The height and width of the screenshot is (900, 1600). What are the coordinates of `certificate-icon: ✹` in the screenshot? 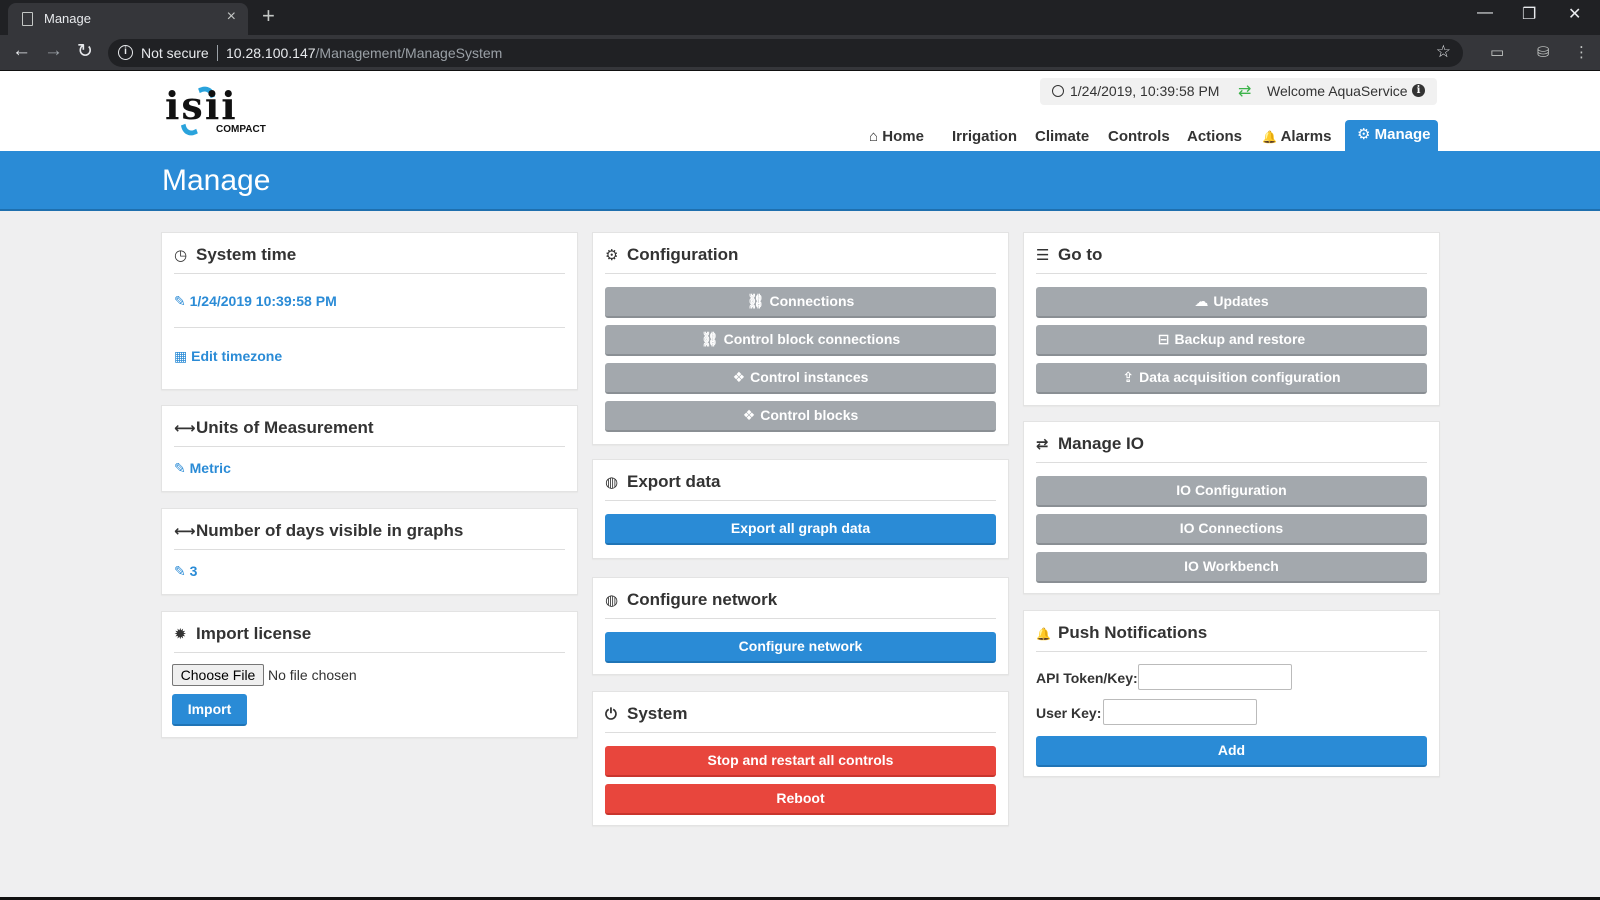 It's located at (180, 634).